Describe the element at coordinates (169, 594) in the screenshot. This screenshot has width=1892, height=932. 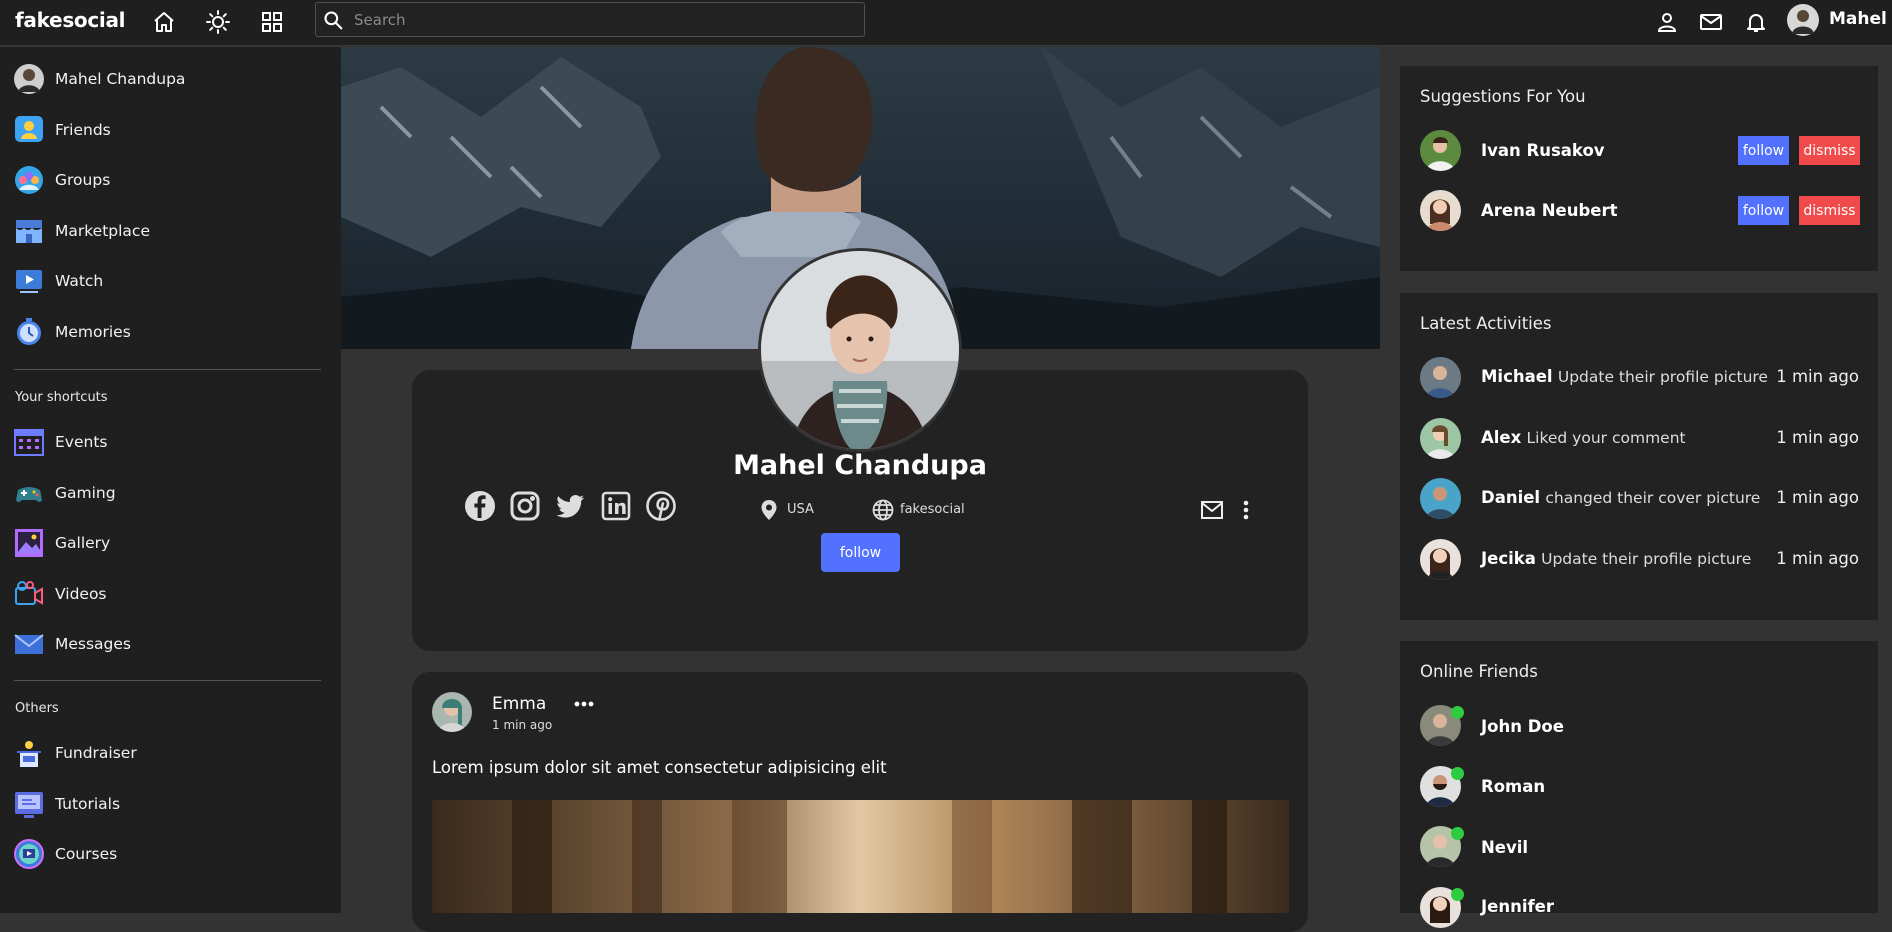
I see `sidebar-item-videos: Videos` at that location.